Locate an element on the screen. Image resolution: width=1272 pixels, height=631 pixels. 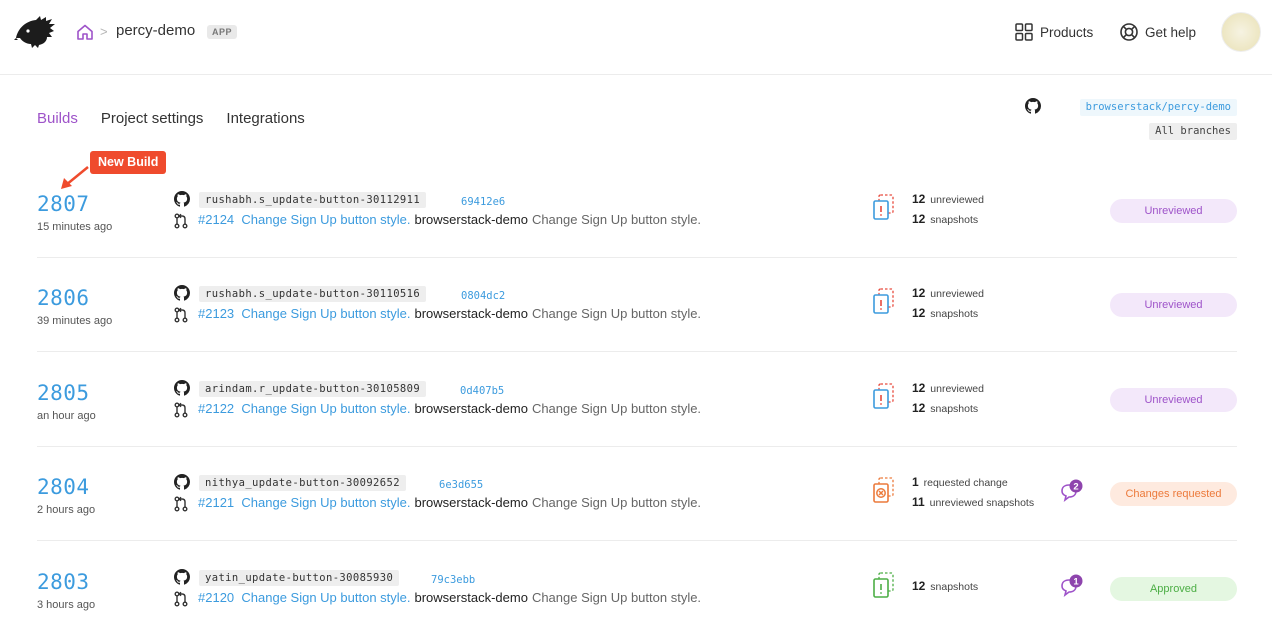
commit-sha: 0d407b5 is located at coordinates (482, 391).